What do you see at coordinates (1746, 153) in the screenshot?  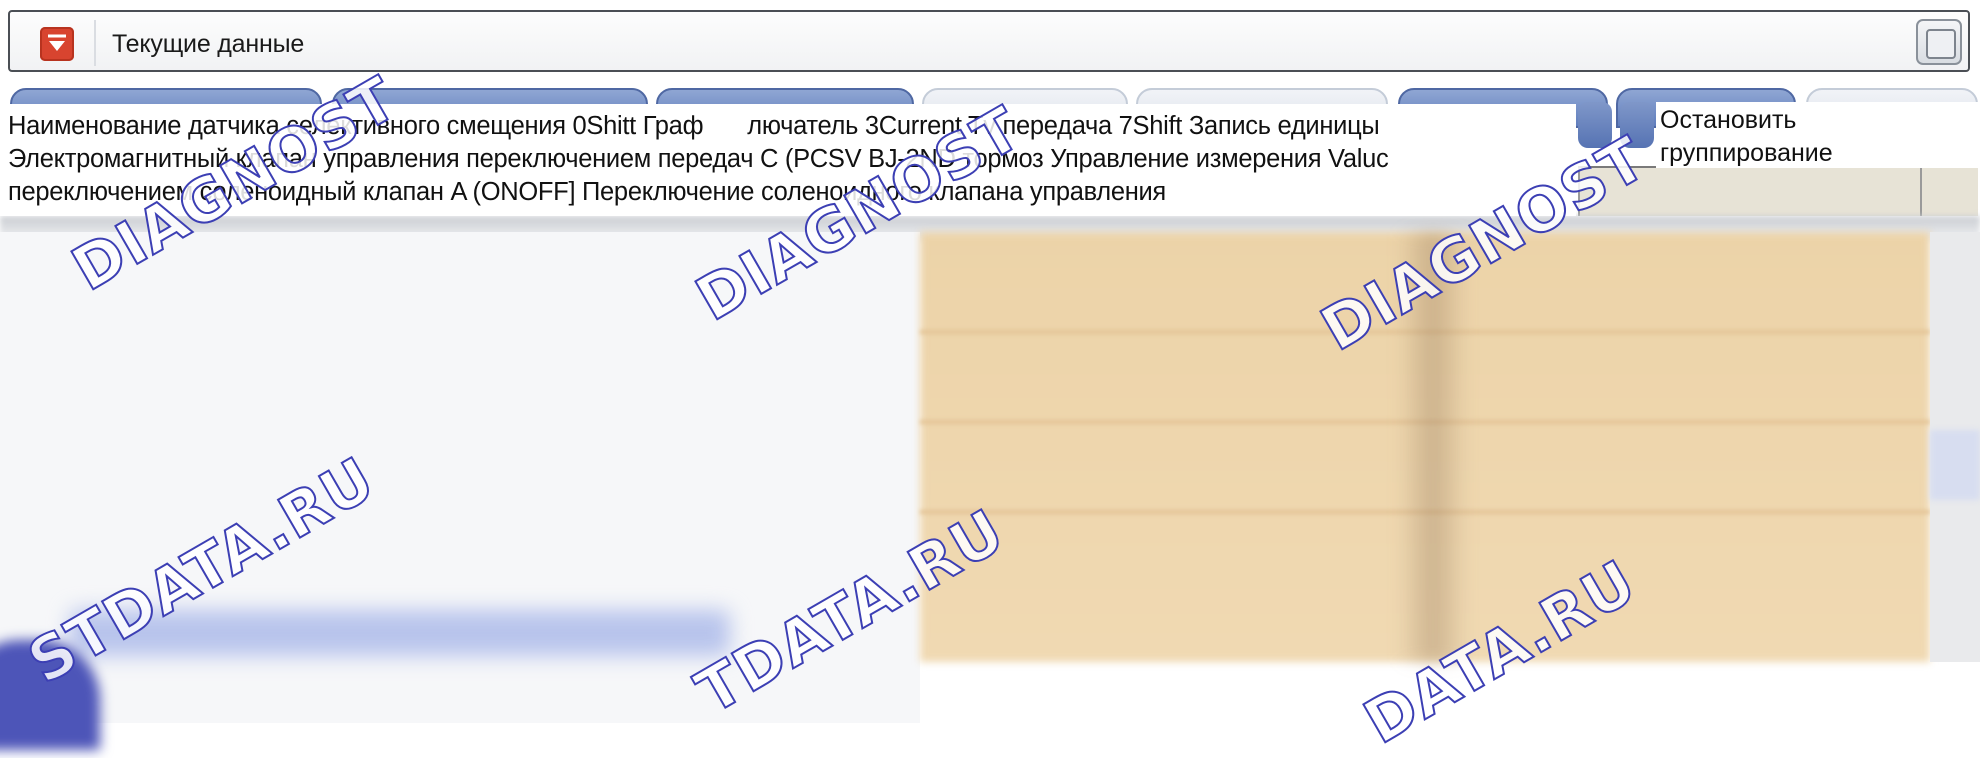 I see `stop-grouping-label-2: группирование` at bounding box center [1746, 153].